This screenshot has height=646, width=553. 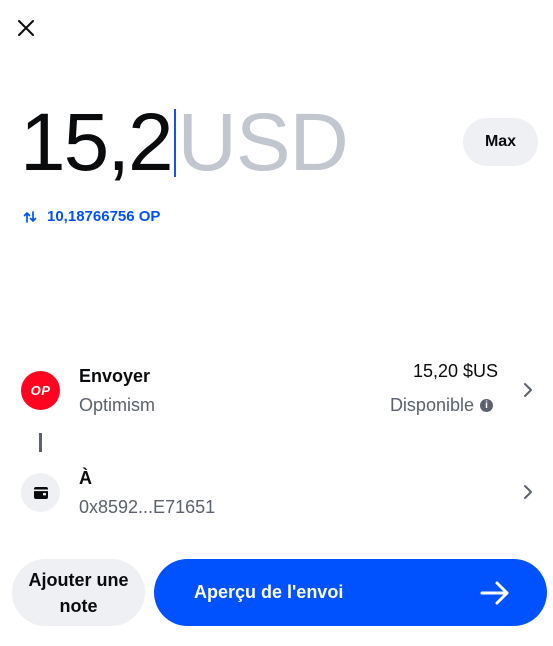 I want to click on optimism-logo: OP, so click(x=40, y=390).